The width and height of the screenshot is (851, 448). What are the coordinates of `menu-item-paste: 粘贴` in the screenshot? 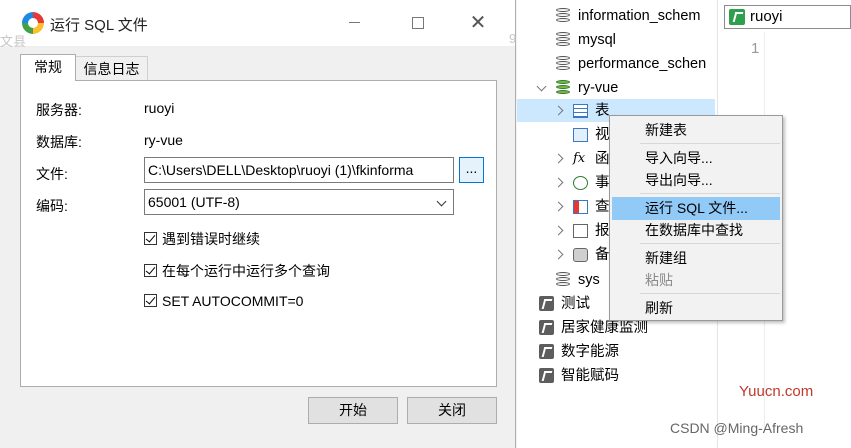 It's located at (659, 280).